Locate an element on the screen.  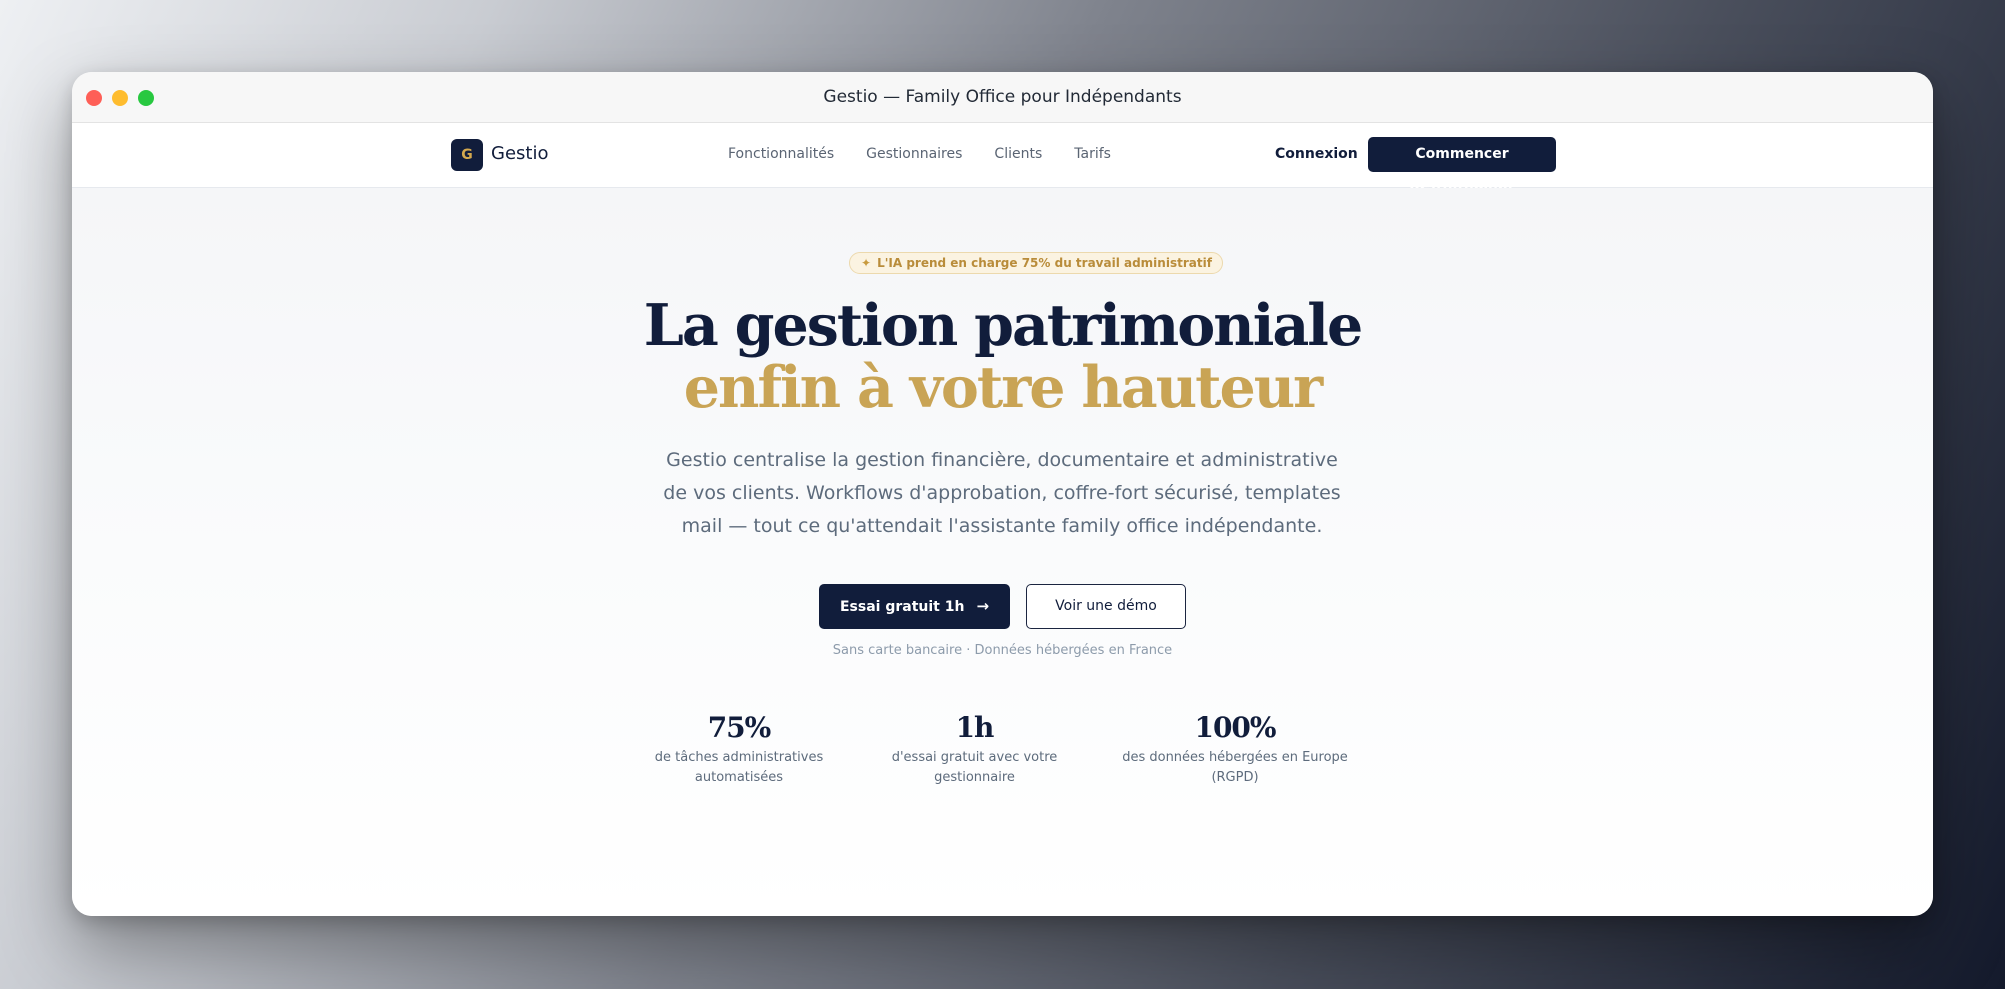
login-link: Connexion is located at coordinates (1316, 154).